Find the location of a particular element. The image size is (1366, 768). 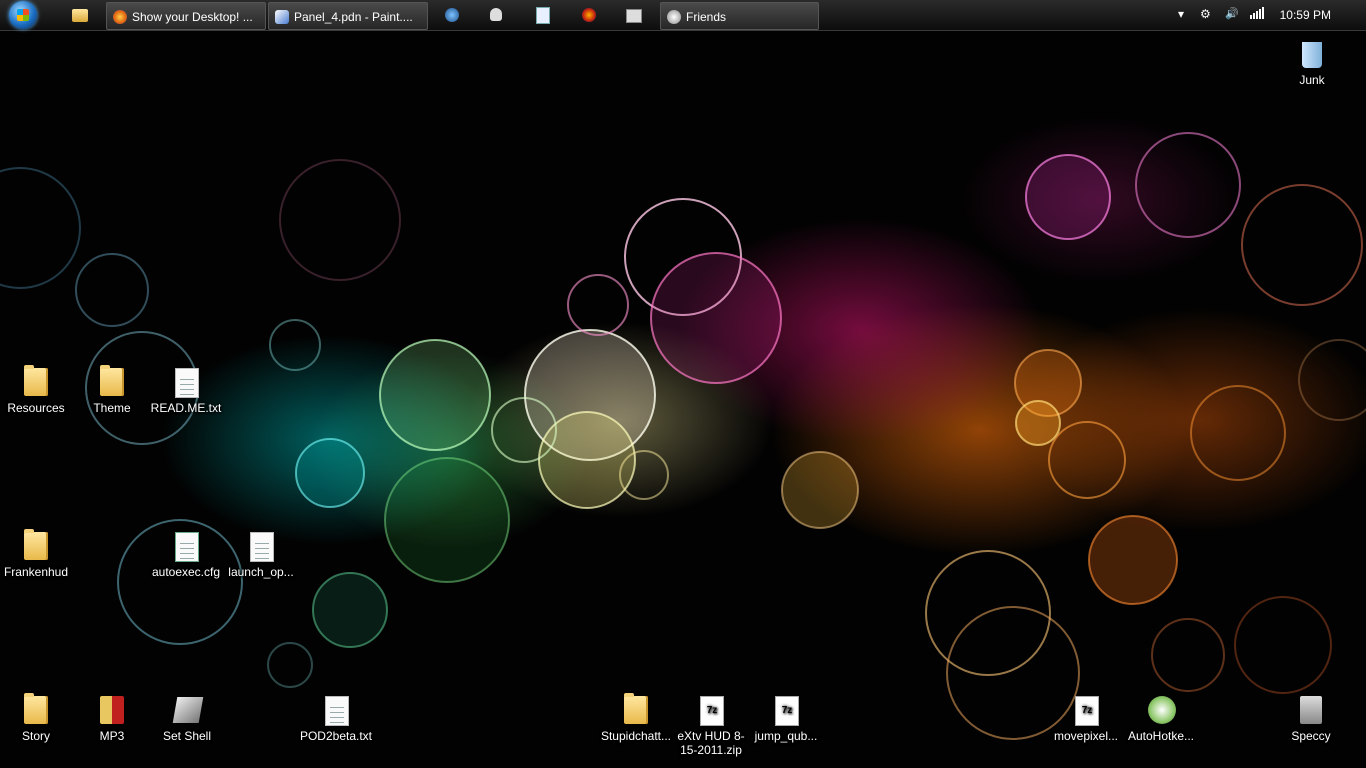

desktop-icon-mp3: MP3 is located at coordinates (112, 718).